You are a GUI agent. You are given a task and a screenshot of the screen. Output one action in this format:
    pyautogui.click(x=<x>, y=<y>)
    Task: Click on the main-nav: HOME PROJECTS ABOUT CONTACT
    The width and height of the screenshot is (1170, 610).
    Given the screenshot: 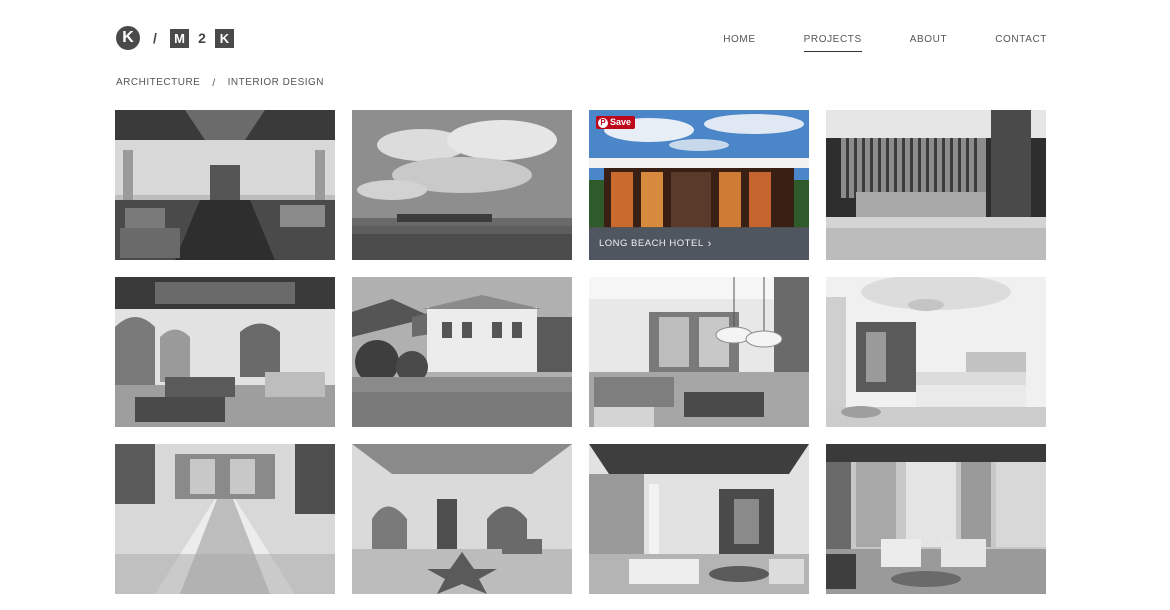 What is the action you would take?
    pyautogui.click(x=885, y=43)
    